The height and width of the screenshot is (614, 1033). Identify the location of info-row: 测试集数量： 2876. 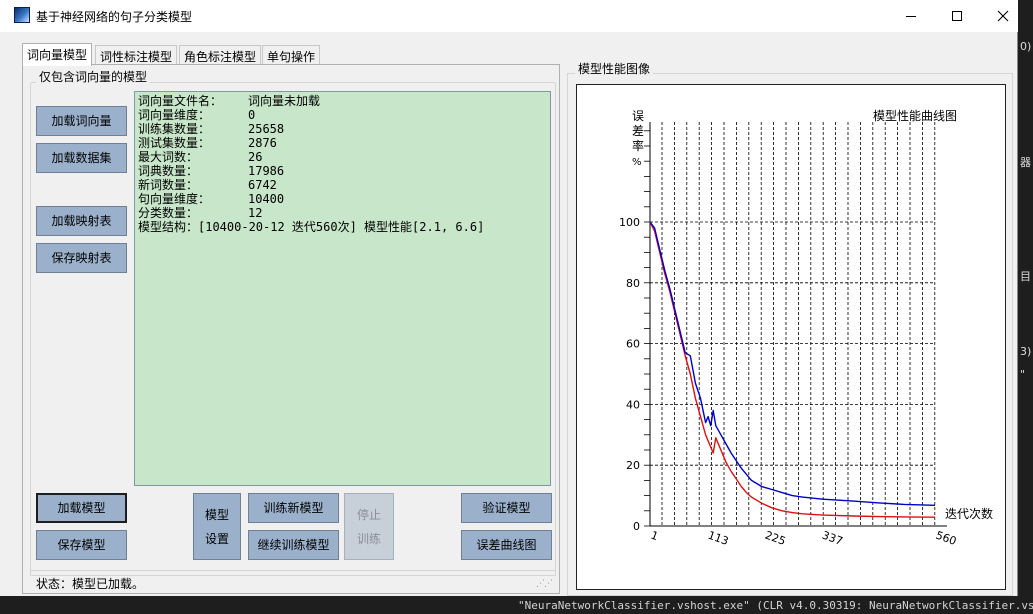
(344, 143).